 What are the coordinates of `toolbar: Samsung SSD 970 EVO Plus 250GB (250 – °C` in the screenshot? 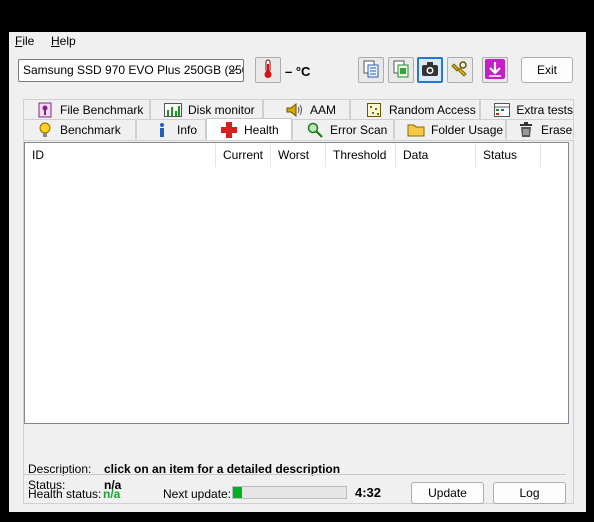 It's located at (297, 69).